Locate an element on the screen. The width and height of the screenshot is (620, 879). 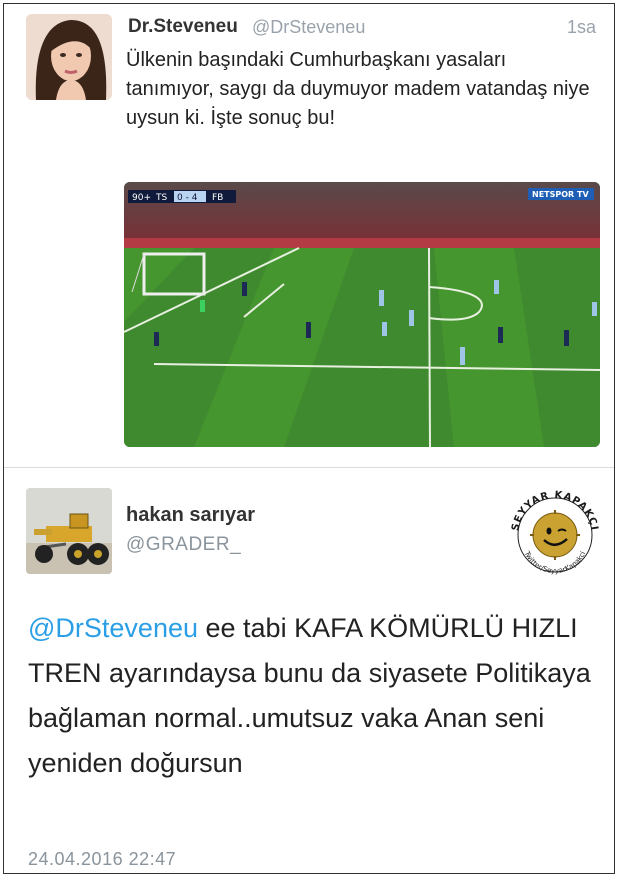
channel-logo: NETSPOR TV is located at coordinates (560, 194).